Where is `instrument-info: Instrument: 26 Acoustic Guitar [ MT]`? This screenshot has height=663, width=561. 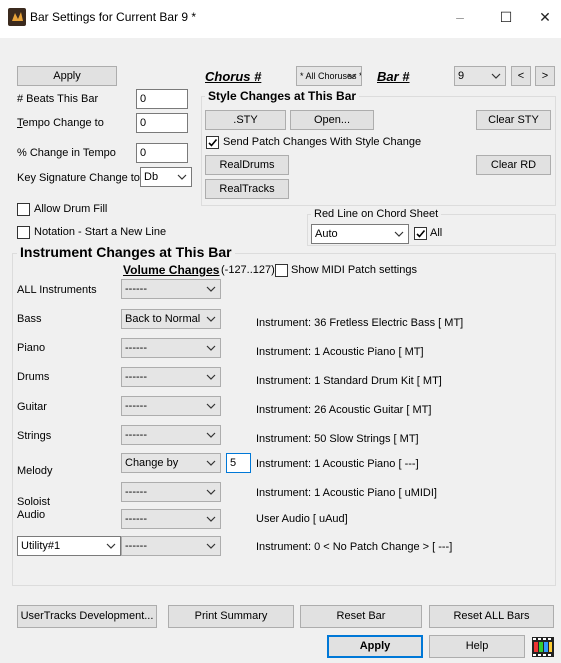
instrument-info: Instrument: 26 Acoustic Guitar [ MT] is located at coordinates (344, 410).